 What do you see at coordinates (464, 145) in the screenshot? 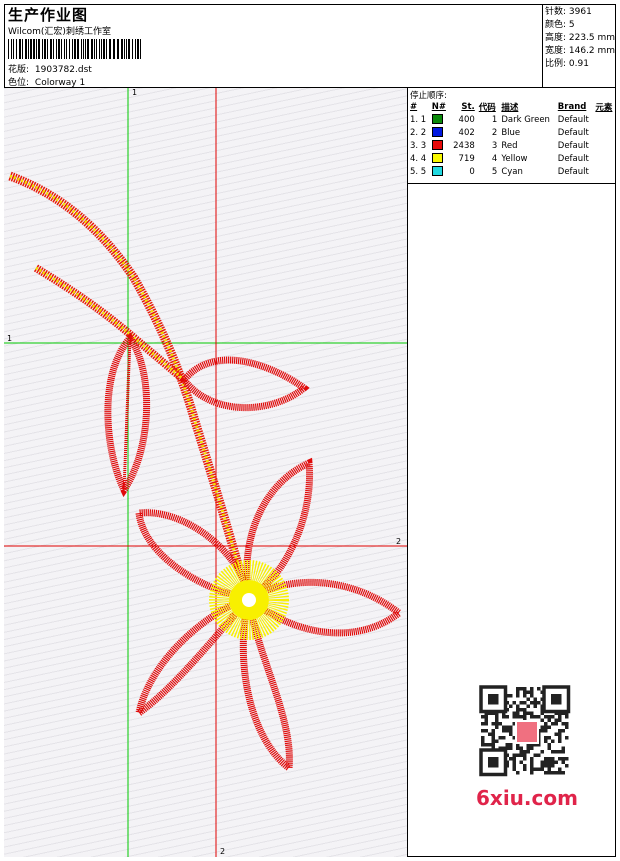
I see `row-stitches: 2438` at bounding box center [464, 145].